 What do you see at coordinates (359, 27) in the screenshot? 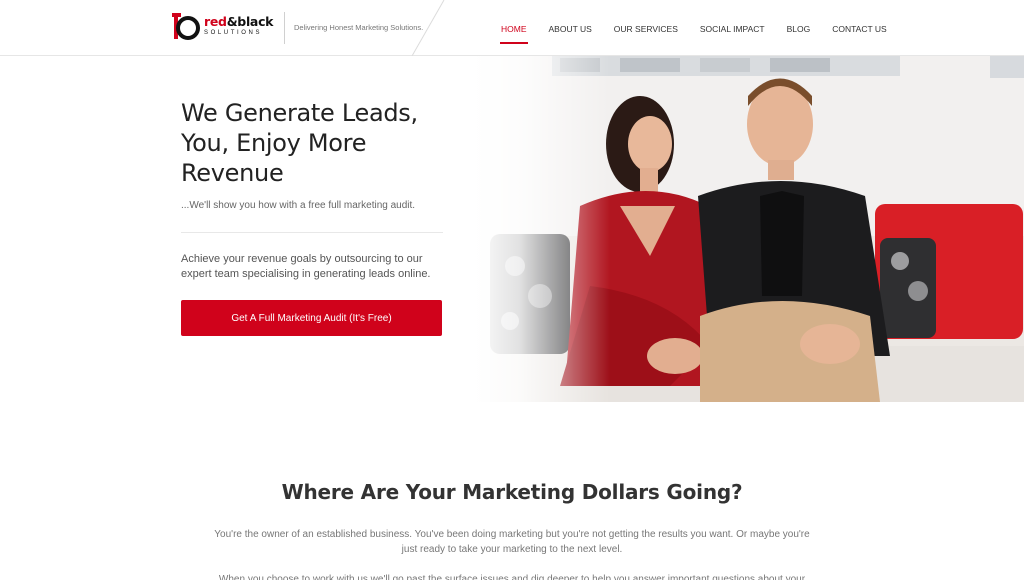
I see `header-tagline: Delivering Honest Marketing Solutions.` at bounding box center [359, 27].